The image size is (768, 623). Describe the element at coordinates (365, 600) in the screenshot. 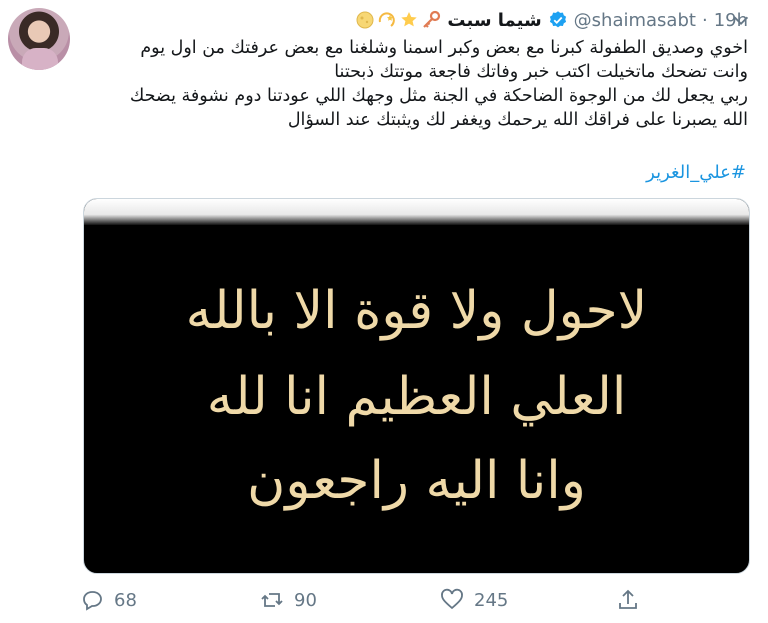

I see `tweet-actions: 68 90 245` at that location.